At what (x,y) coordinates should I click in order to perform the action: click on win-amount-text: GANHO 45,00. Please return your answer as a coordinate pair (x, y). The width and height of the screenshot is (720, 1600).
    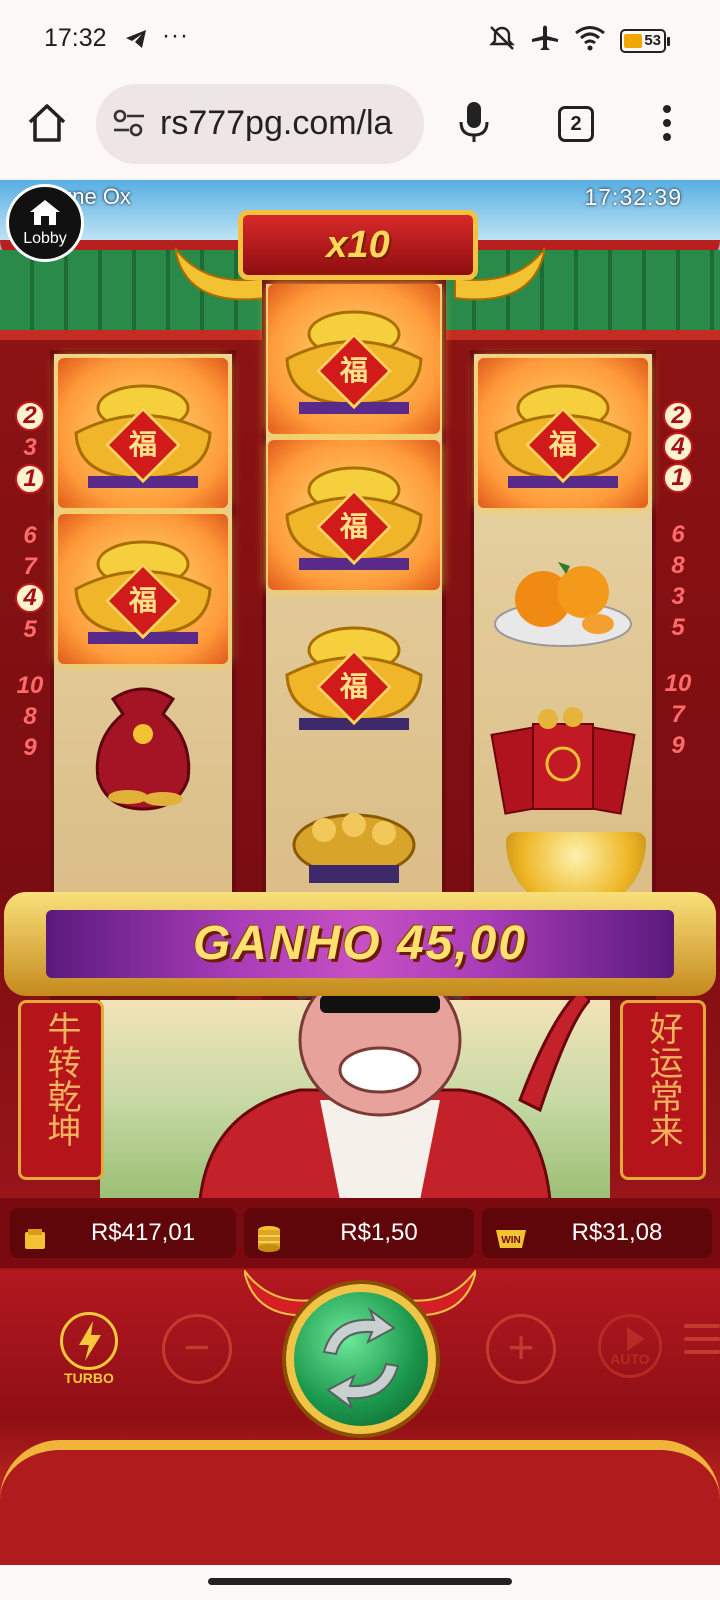
    Looking at the image, I should click on (360, 943).